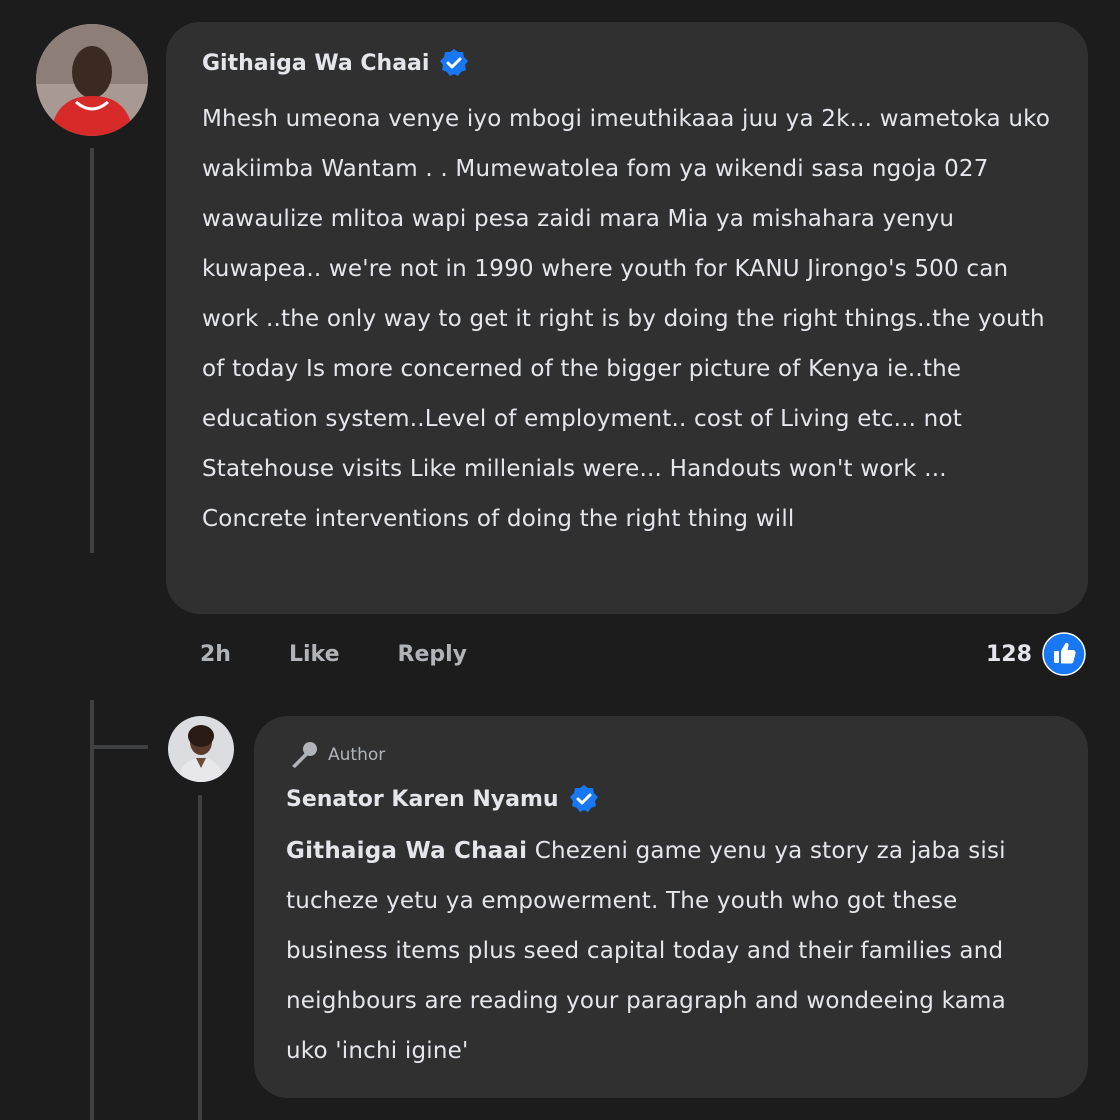 This screenshot has width=1120, height=1120. What do you see at coordinates (201, 749) in the screenshot?
I see `reply-author-avatar` at bounding box center [201, 749].